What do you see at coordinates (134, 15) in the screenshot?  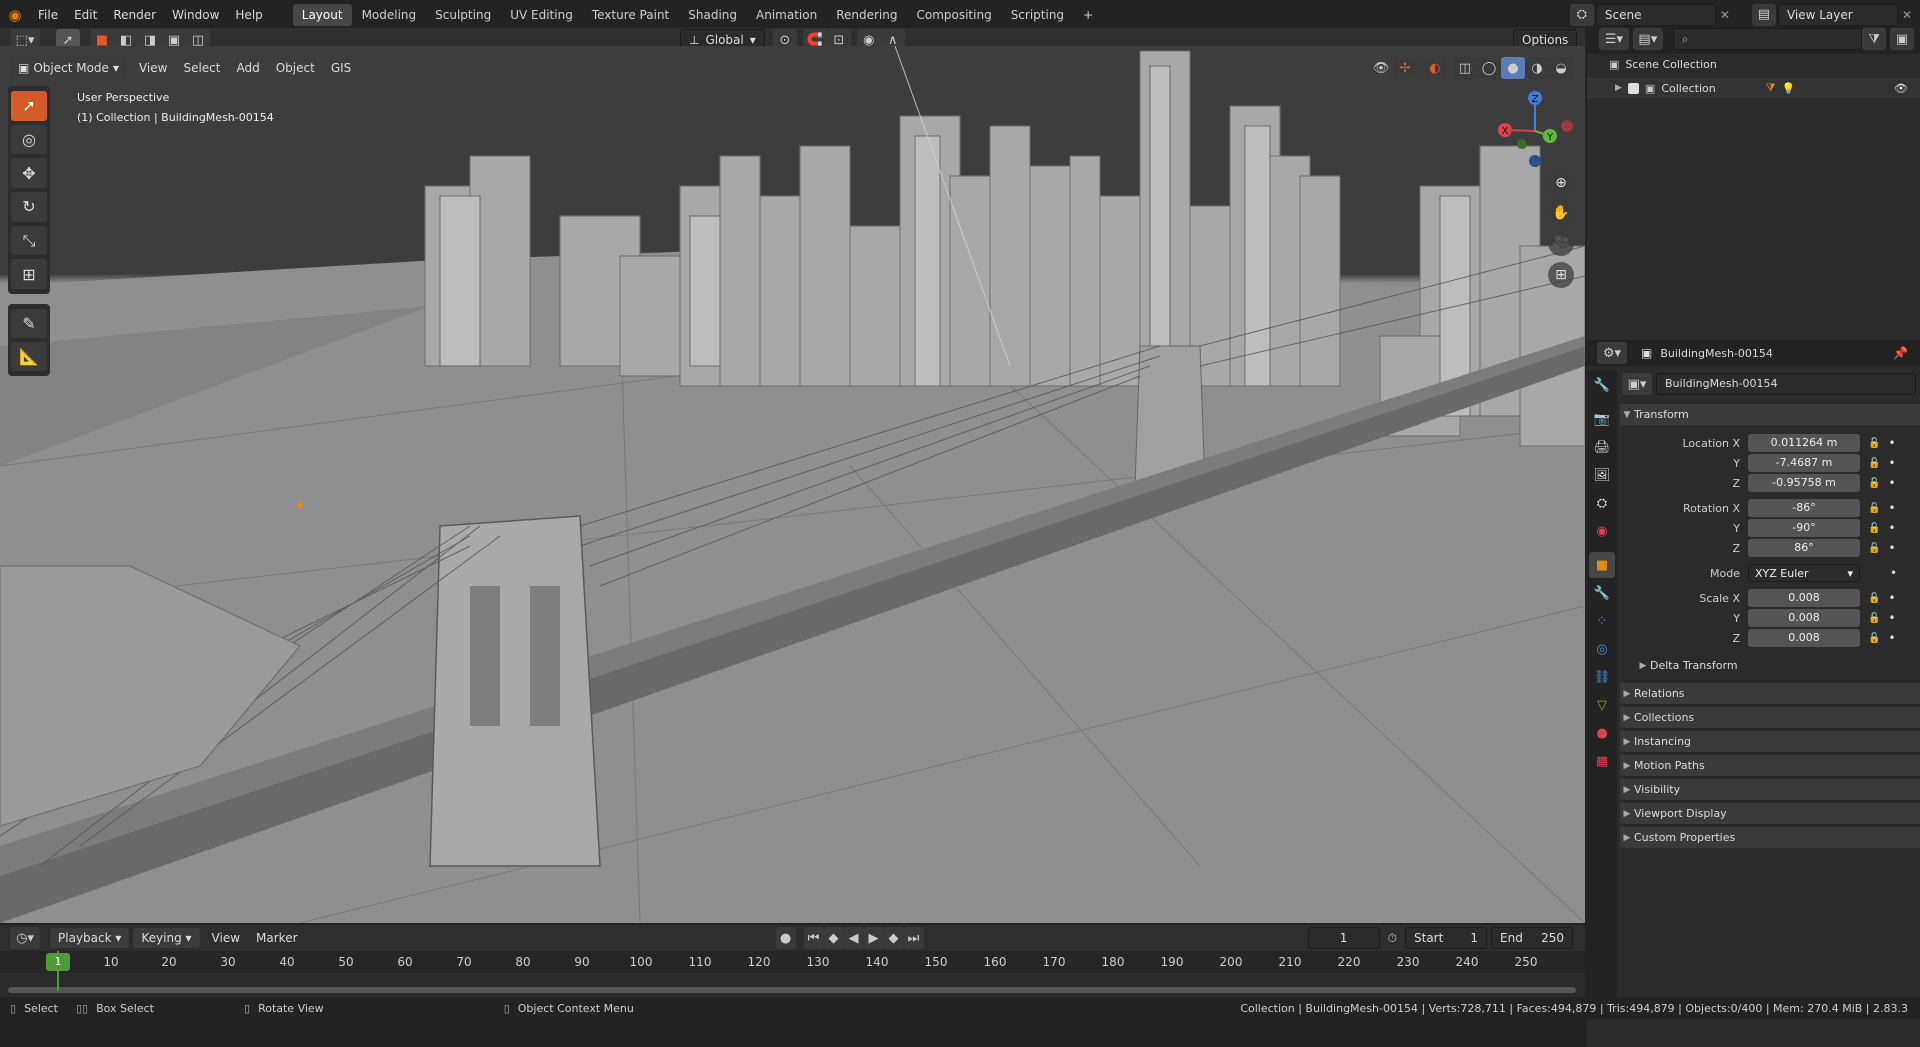 I see `menu-render: Render` at bounding box center [134, 15].